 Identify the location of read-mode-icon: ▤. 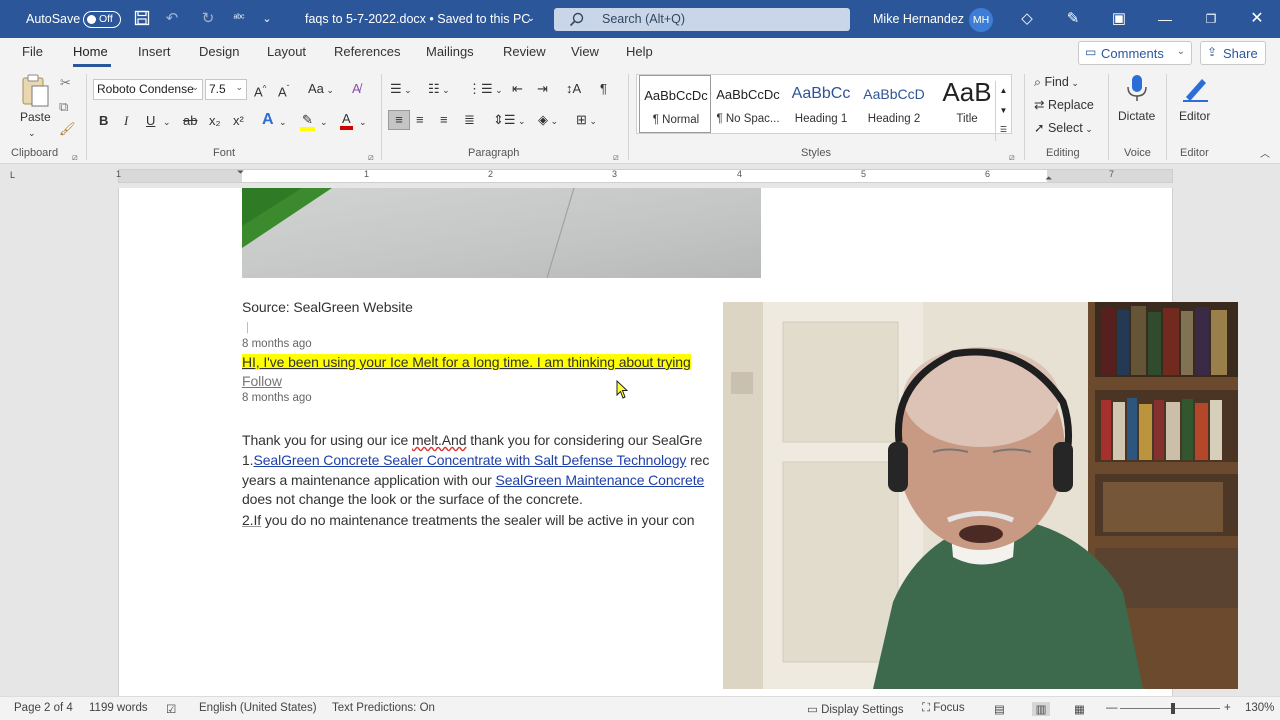
(999, 709).